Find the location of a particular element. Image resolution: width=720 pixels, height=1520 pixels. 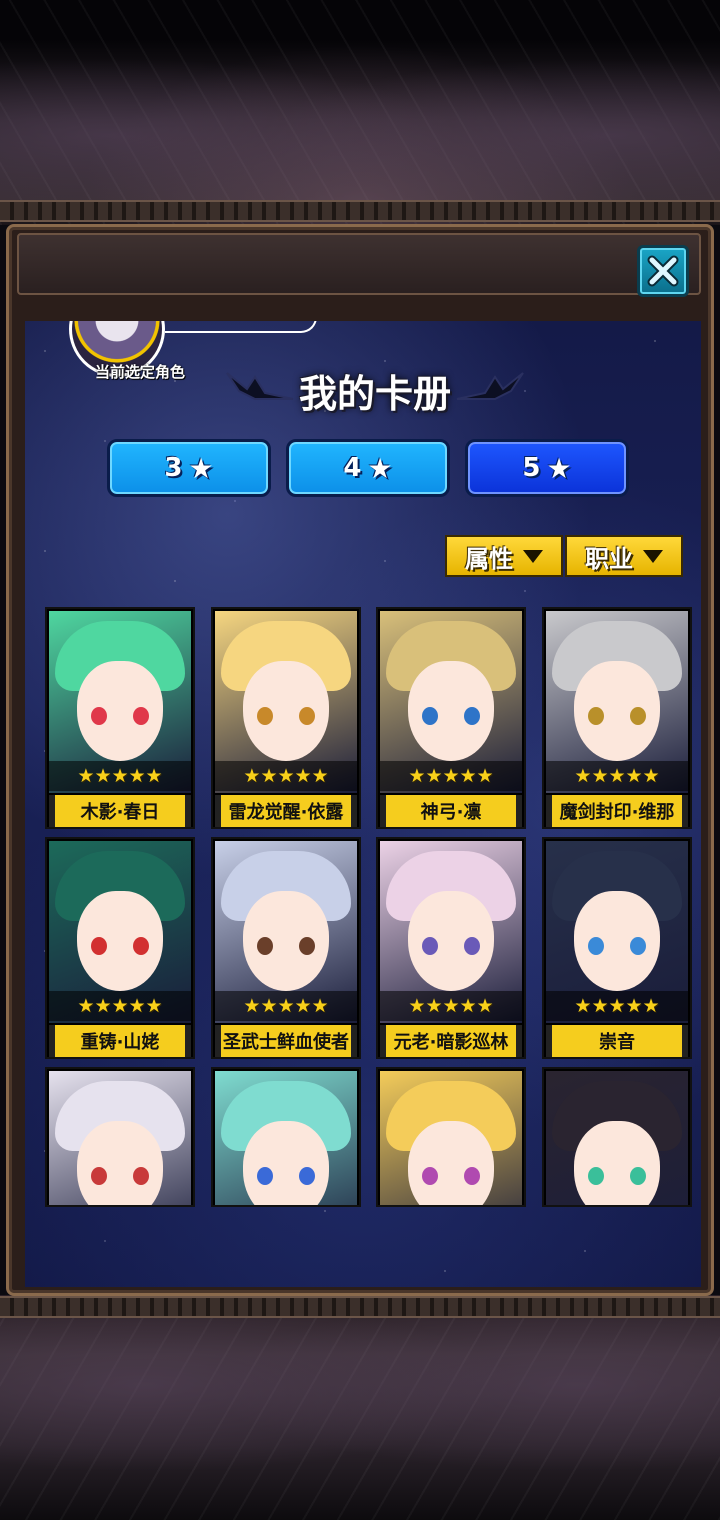

character-name: 雷龙觉醒·依露 is located at coordinates (286, 811).